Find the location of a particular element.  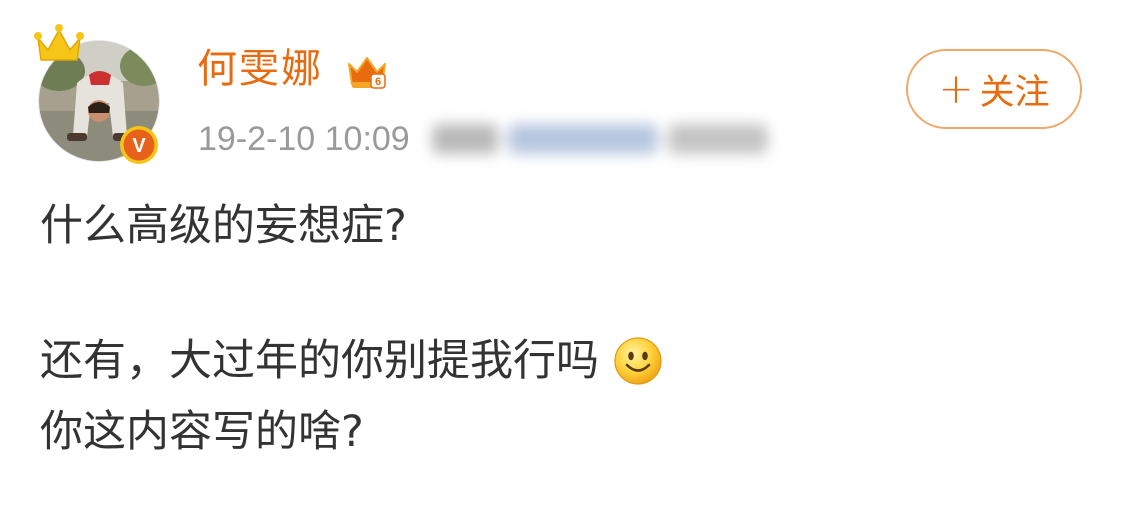

smile-emoji-icon is located at coordinates (638, 361).